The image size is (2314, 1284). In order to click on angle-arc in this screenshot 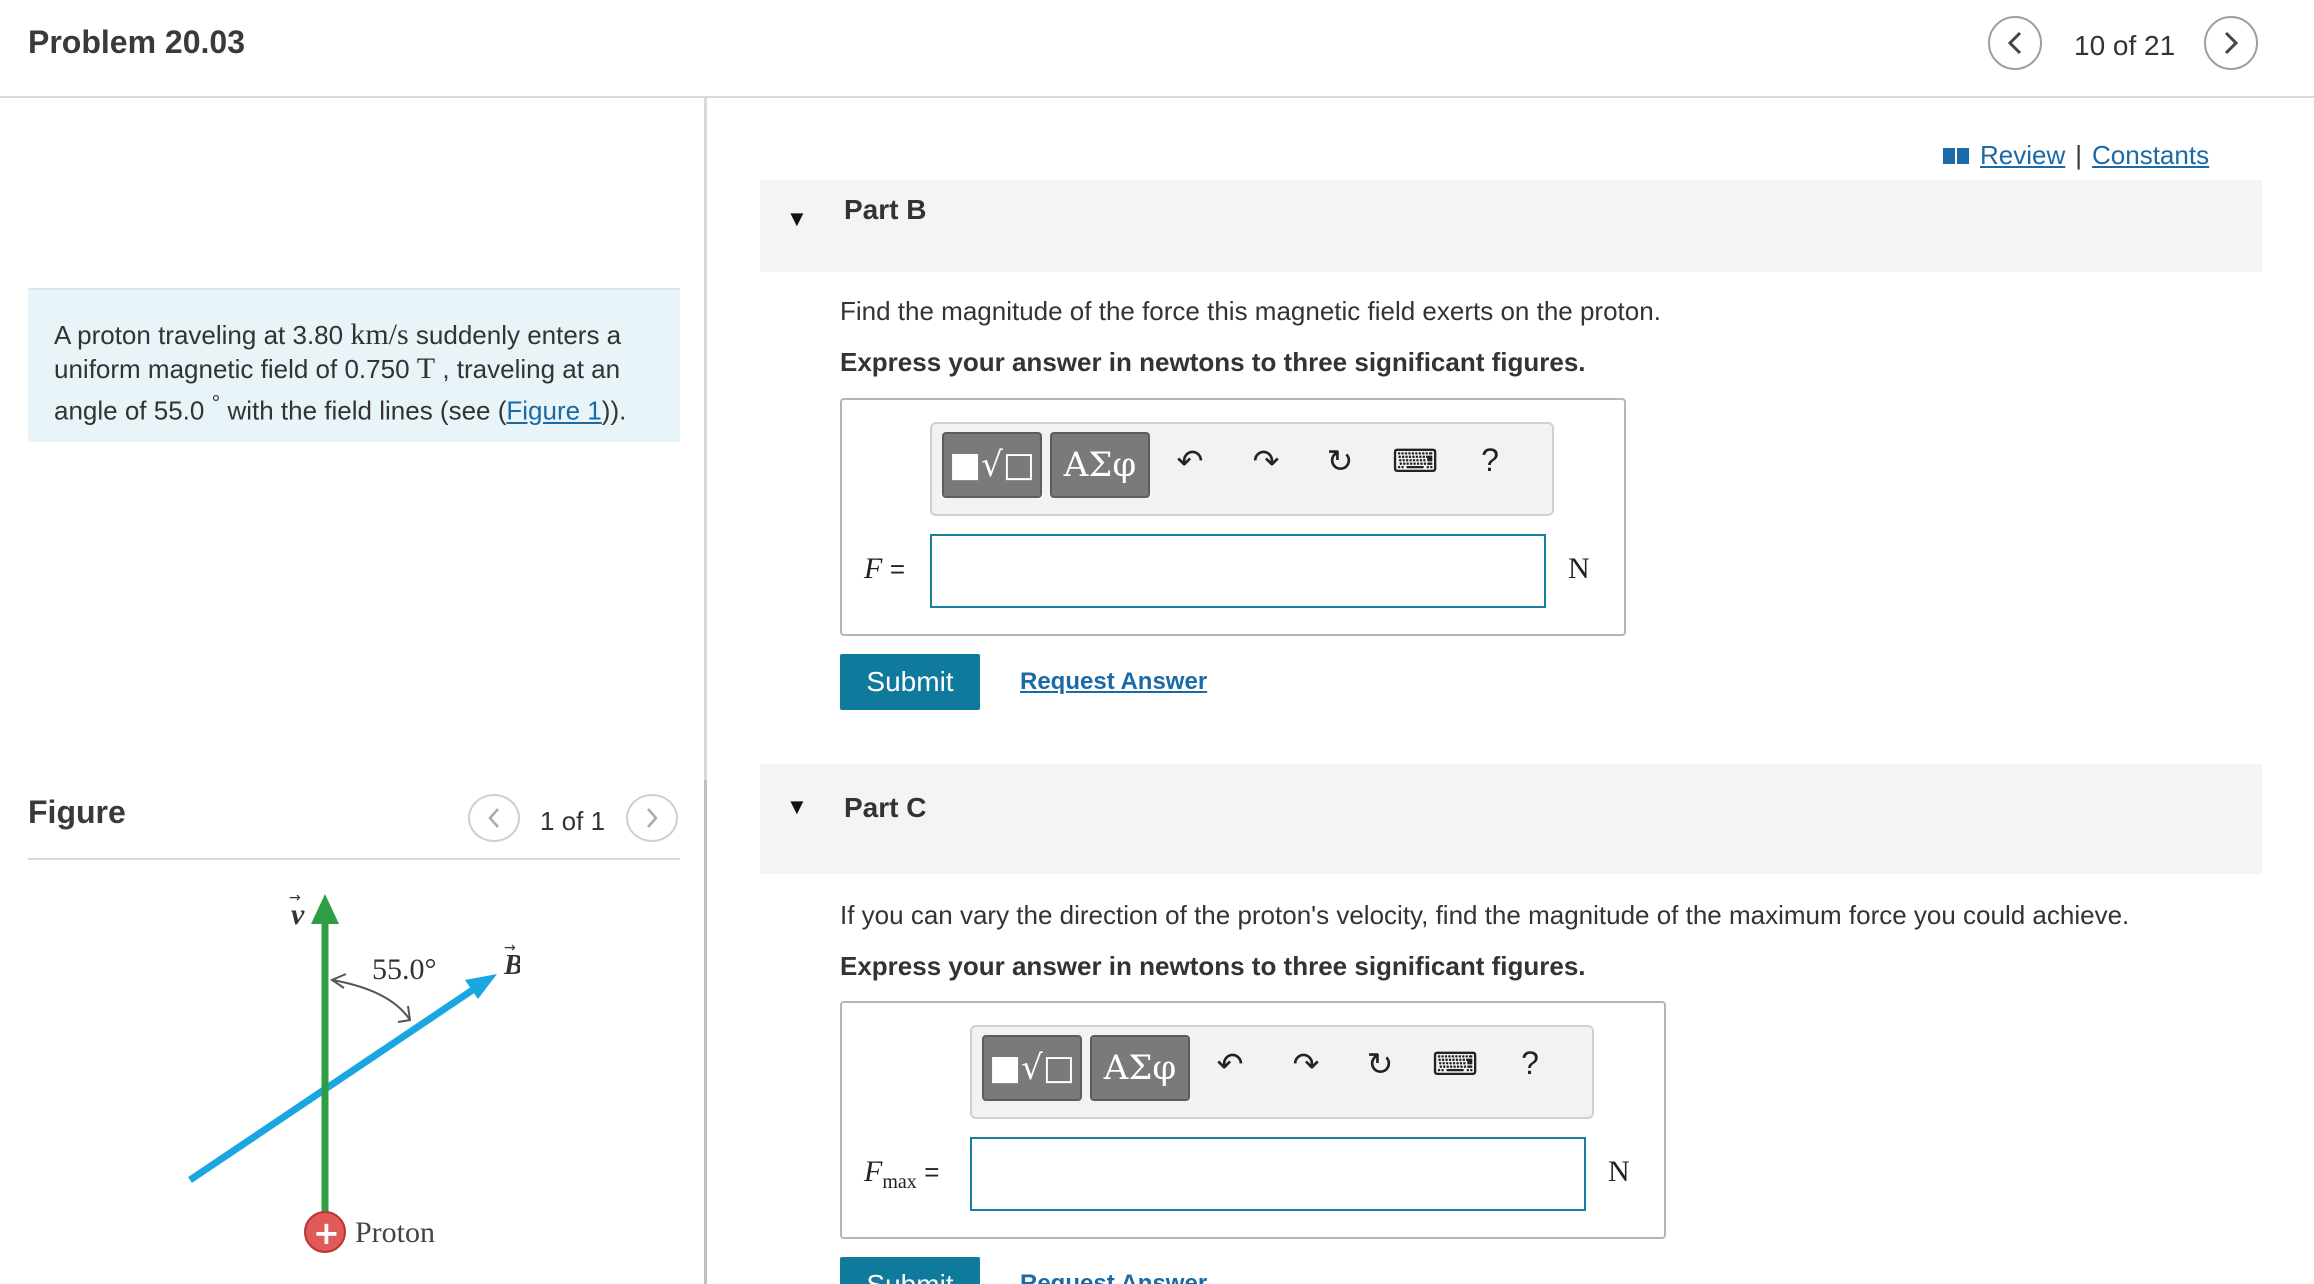, I will do `click(371, 1000)`.